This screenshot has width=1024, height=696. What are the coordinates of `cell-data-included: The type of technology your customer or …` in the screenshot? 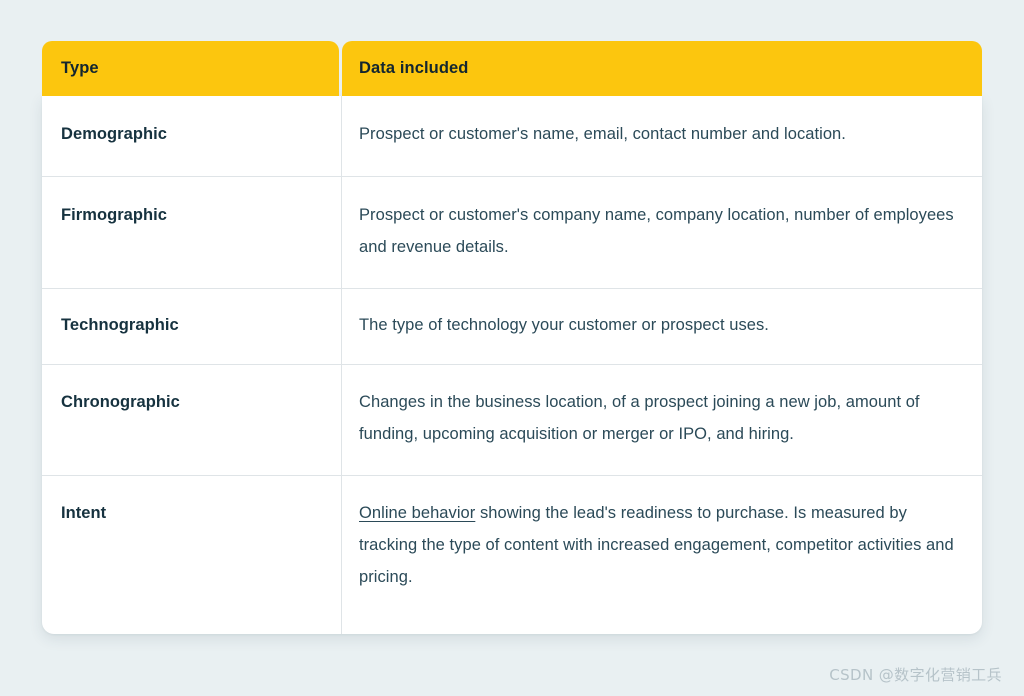 It's located at (662, 326).